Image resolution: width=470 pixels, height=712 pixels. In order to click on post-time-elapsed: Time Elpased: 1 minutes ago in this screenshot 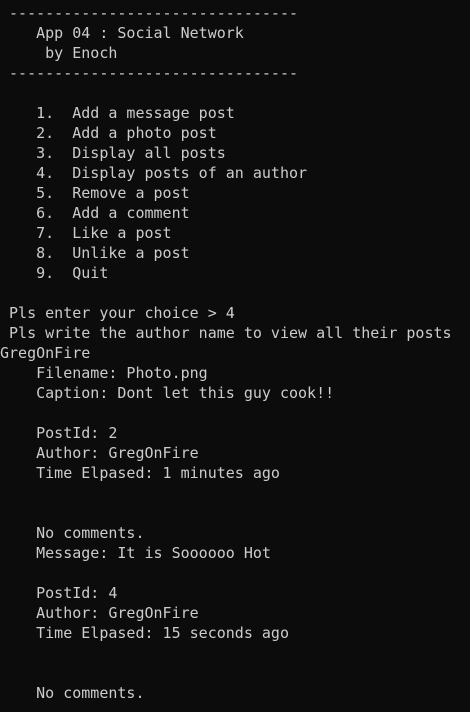, I will do `click(140, 473)`.